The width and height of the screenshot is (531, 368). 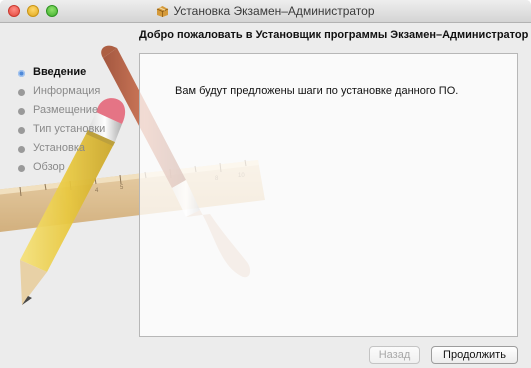 I want to click on window-title-container: Установка Экзамен–Администратор, so click(x=265, y=12).